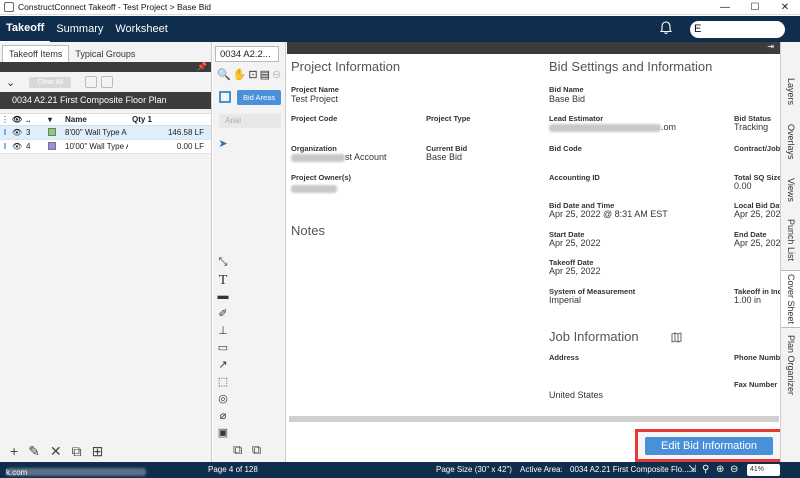  Describe the element at coordinates (106, 451) in the screenshot. I see `items-toolbar: + ✎ ✕ ⧉ ⊞` at that location.